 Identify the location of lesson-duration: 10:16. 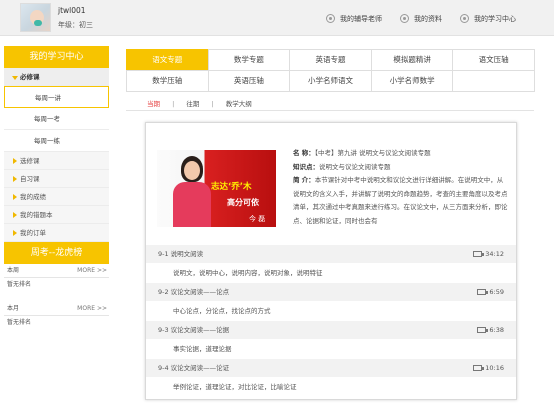
(488, 368).